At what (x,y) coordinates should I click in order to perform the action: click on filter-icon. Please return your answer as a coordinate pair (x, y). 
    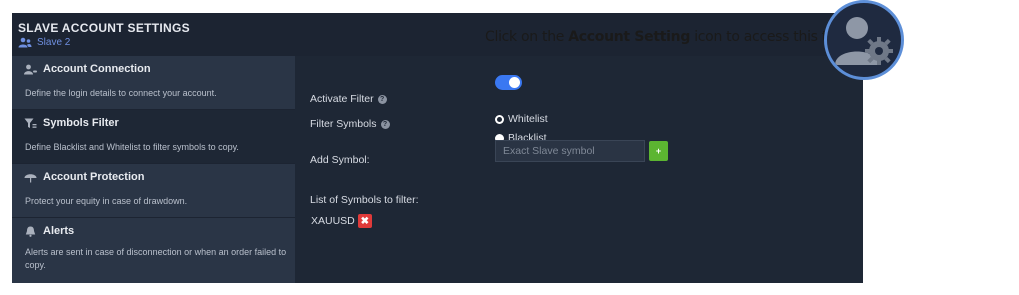
    Looking at the image, I should click on (30, 123).